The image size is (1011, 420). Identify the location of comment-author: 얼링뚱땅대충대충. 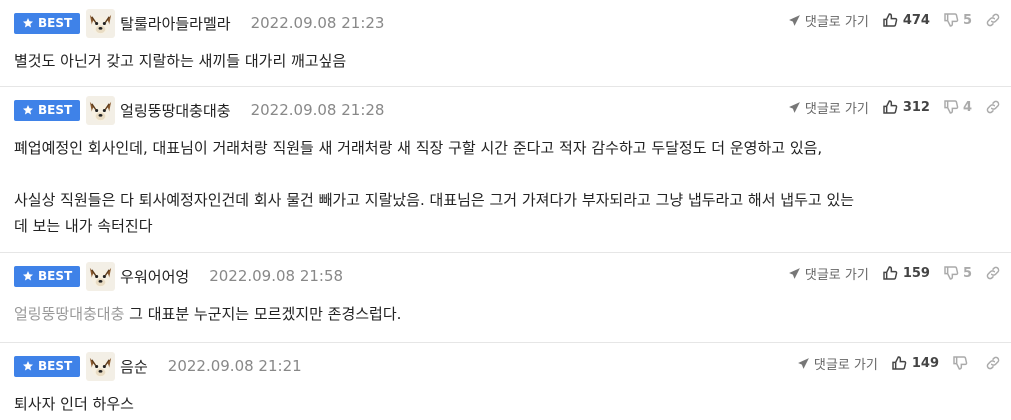
(175, 110).